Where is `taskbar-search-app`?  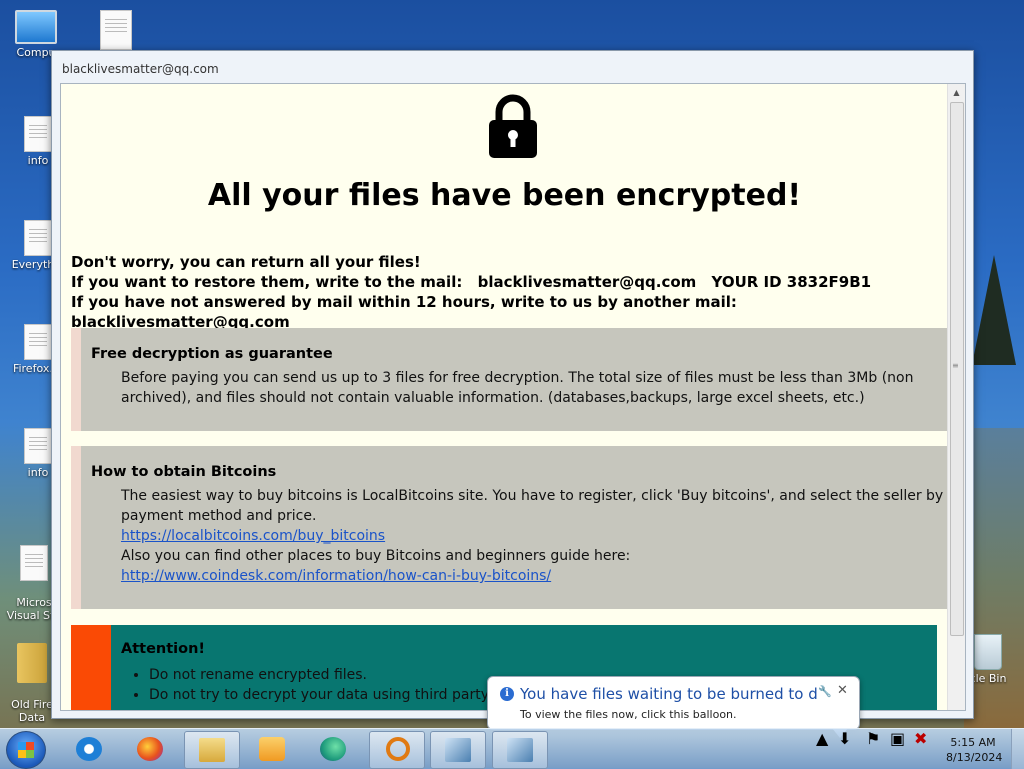
taskbar-search-app is located at coordinates (397, 750).